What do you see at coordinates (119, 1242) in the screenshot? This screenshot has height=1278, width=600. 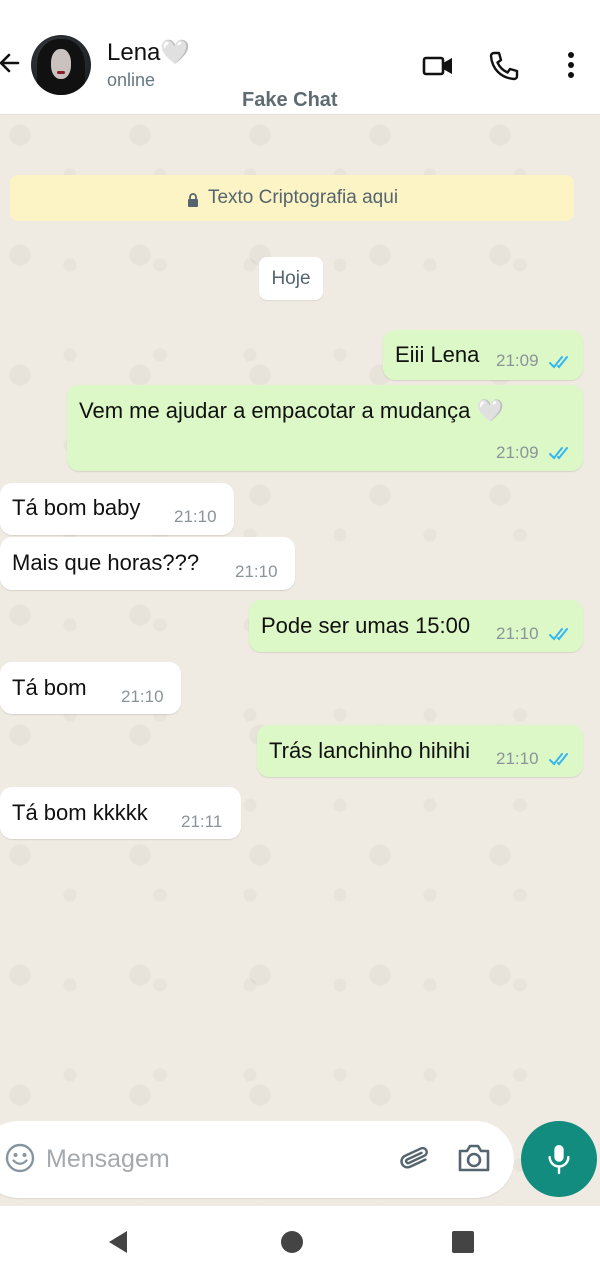 I see `nav-back-icon` at bounding box center [119, 1242].